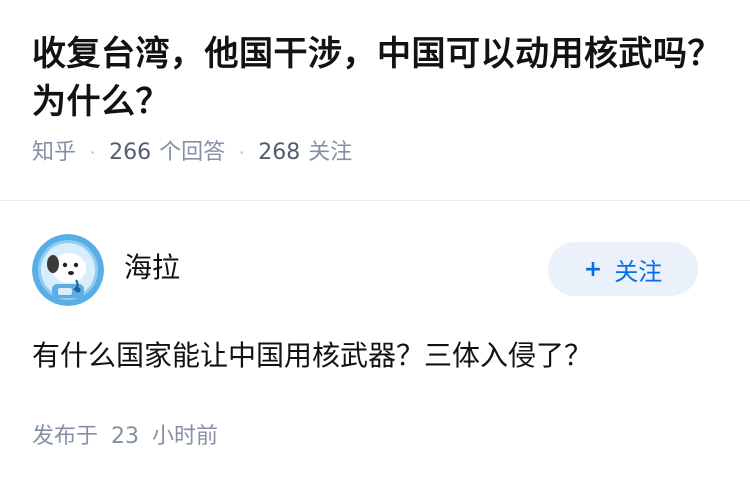  What do you see at coordinates (375, 356) in the screenshot?
I see `answer-content: 有什么国家能让中国用核武器？三体入侵了？` at bounding box center [375, 356].